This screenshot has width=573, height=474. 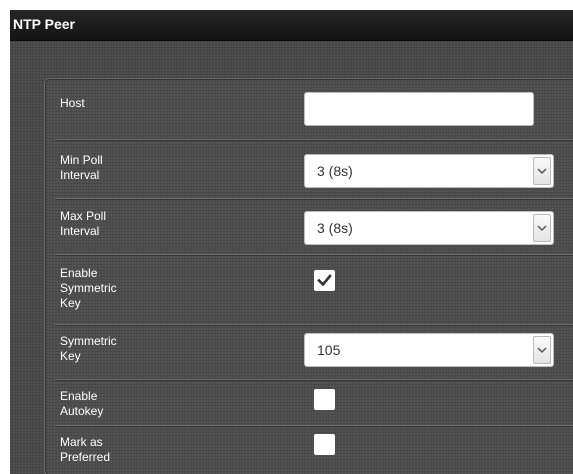 I want to click on window-title: NTP Peer, so click(x=44, y=24).